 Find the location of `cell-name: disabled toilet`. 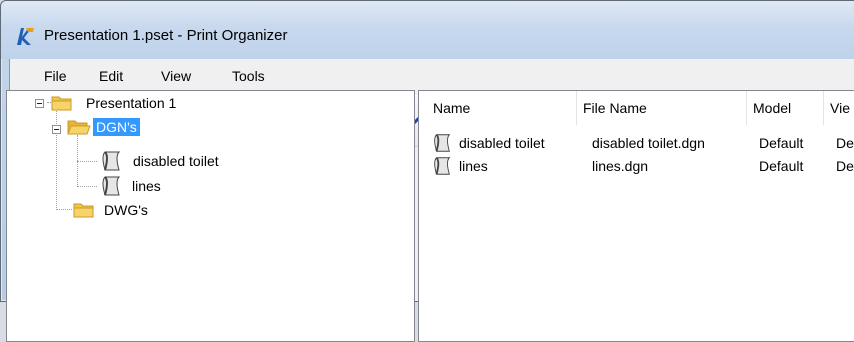

cell-name: disabled toilet is located at coordinates (502, 143).